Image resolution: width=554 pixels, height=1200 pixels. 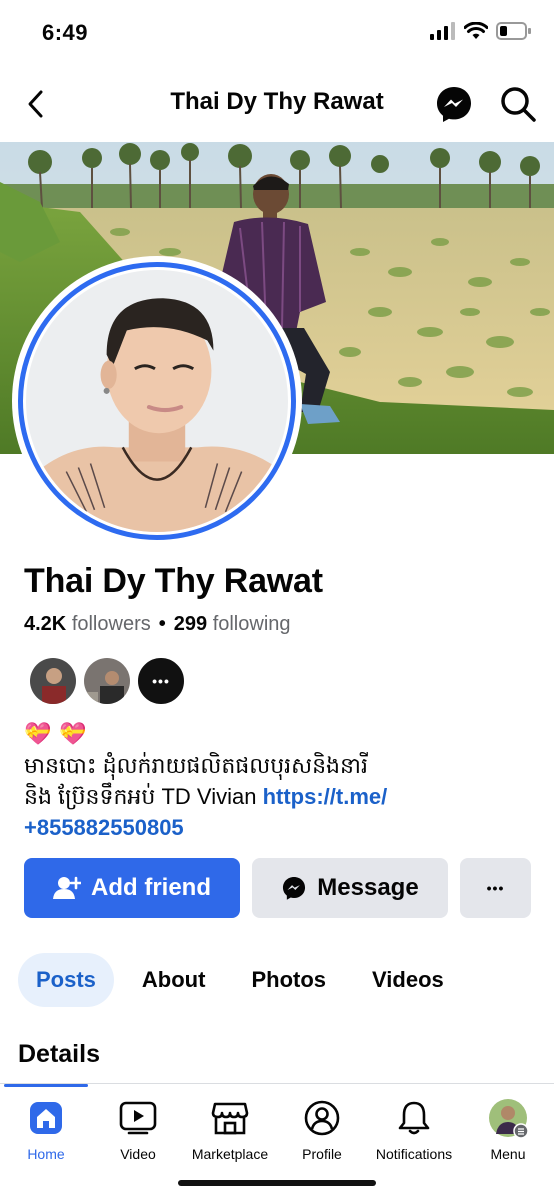 What do you see at coordinates (46, 1085) in the screenshot?
I see `active-tab-indicator` at bounding box center [46, 1085].